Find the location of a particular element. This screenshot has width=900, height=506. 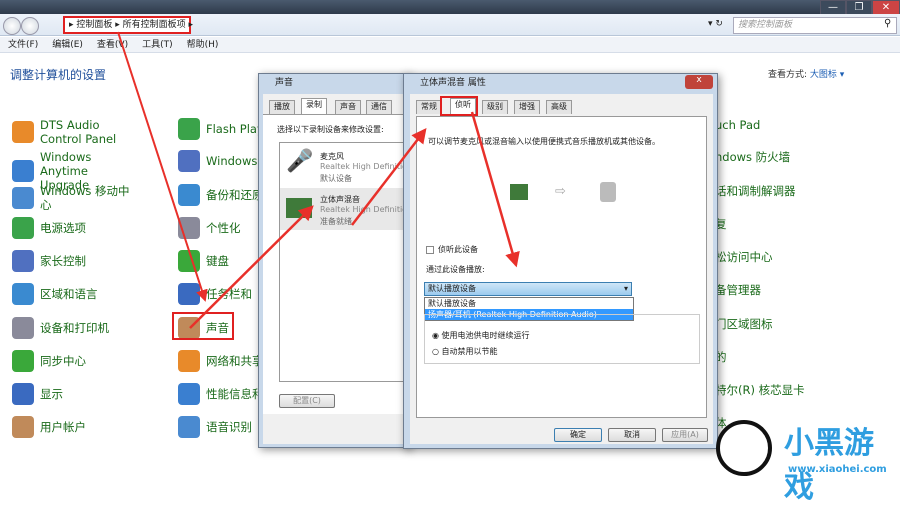

panda-icon is located at coordinates (744, 448).